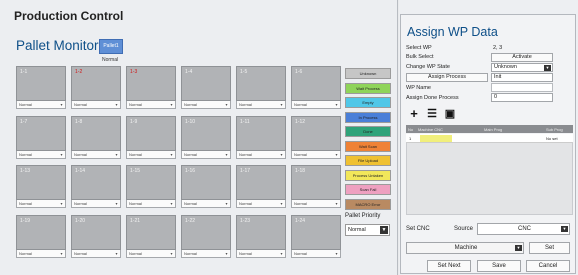 The width and height of the screenshot is (578, 275). I want to click on workpiece-cell: 1-21 Normal ▾, so click(151, 236).